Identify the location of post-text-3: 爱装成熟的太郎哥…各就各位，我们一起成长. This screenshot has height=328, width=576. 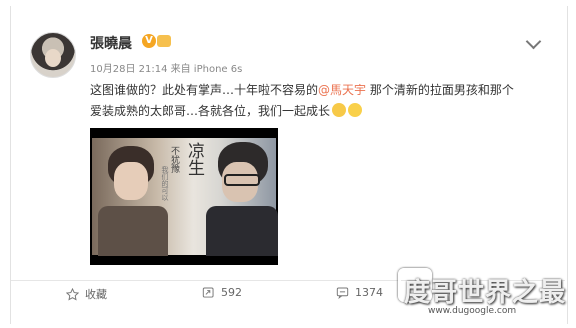
(210, 111).